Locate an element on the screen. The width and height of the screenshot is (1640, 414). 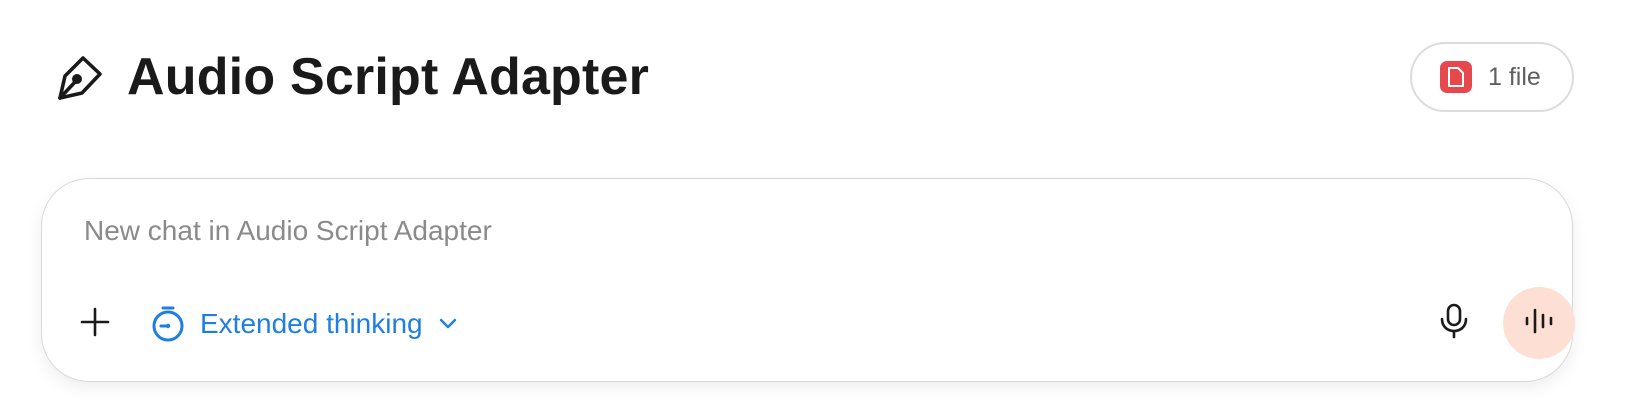
add-attachment-button is located at coordinates (95, 324).